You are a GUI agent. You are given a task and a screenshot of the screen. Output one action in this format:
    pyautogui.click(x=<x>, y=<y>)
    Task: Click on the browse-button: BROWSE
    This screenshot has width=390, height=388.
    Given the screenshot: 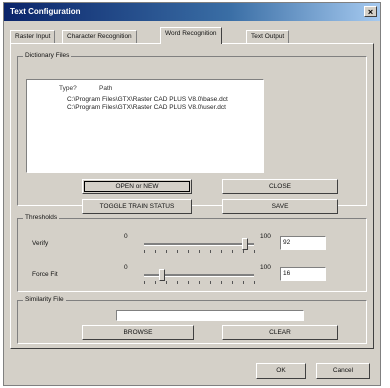 What is the action you would take?
    pyautogui.click(x=138, y=332)
    